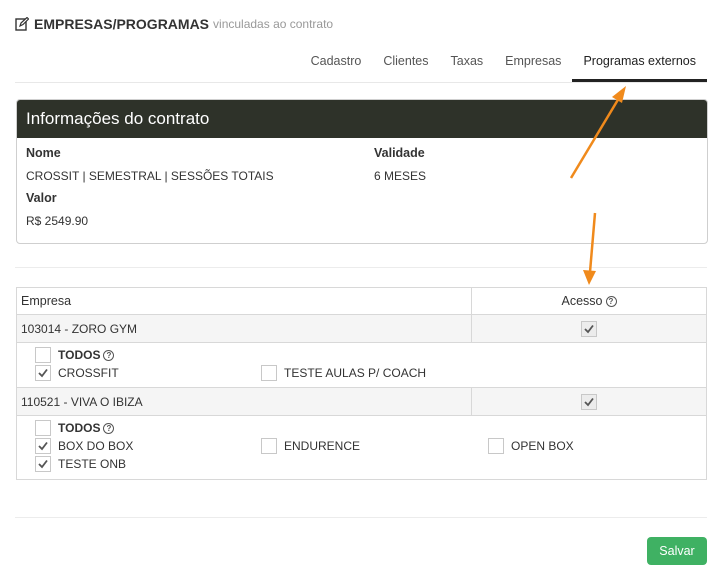  What do you see at coordinates (43, 153) in the screenshot?
I see `name-label: Nome` at bounding box center [43, 153].